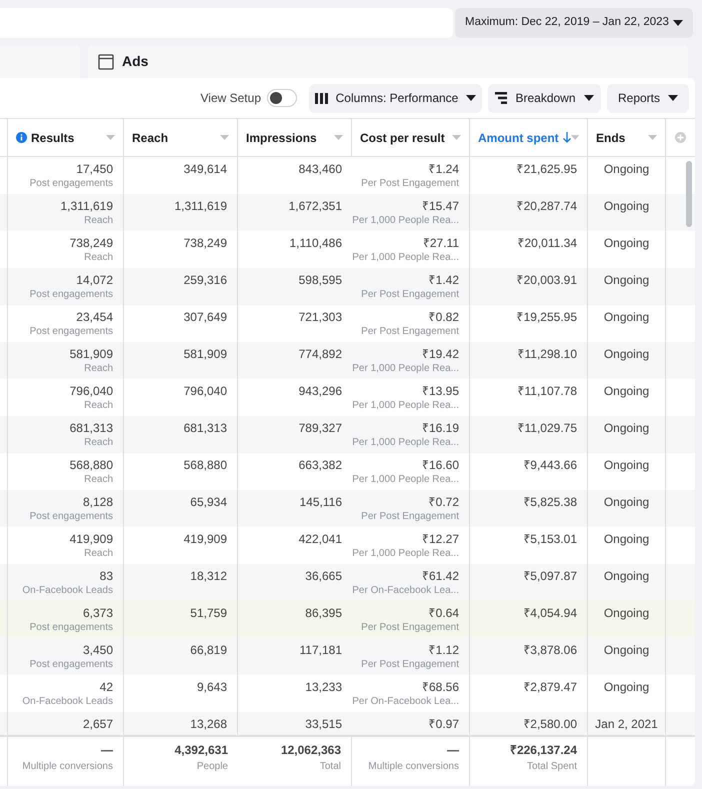  Describe the element at coordinates (611, 137) in the screenshot. I see `column-header: Ends` at that location.